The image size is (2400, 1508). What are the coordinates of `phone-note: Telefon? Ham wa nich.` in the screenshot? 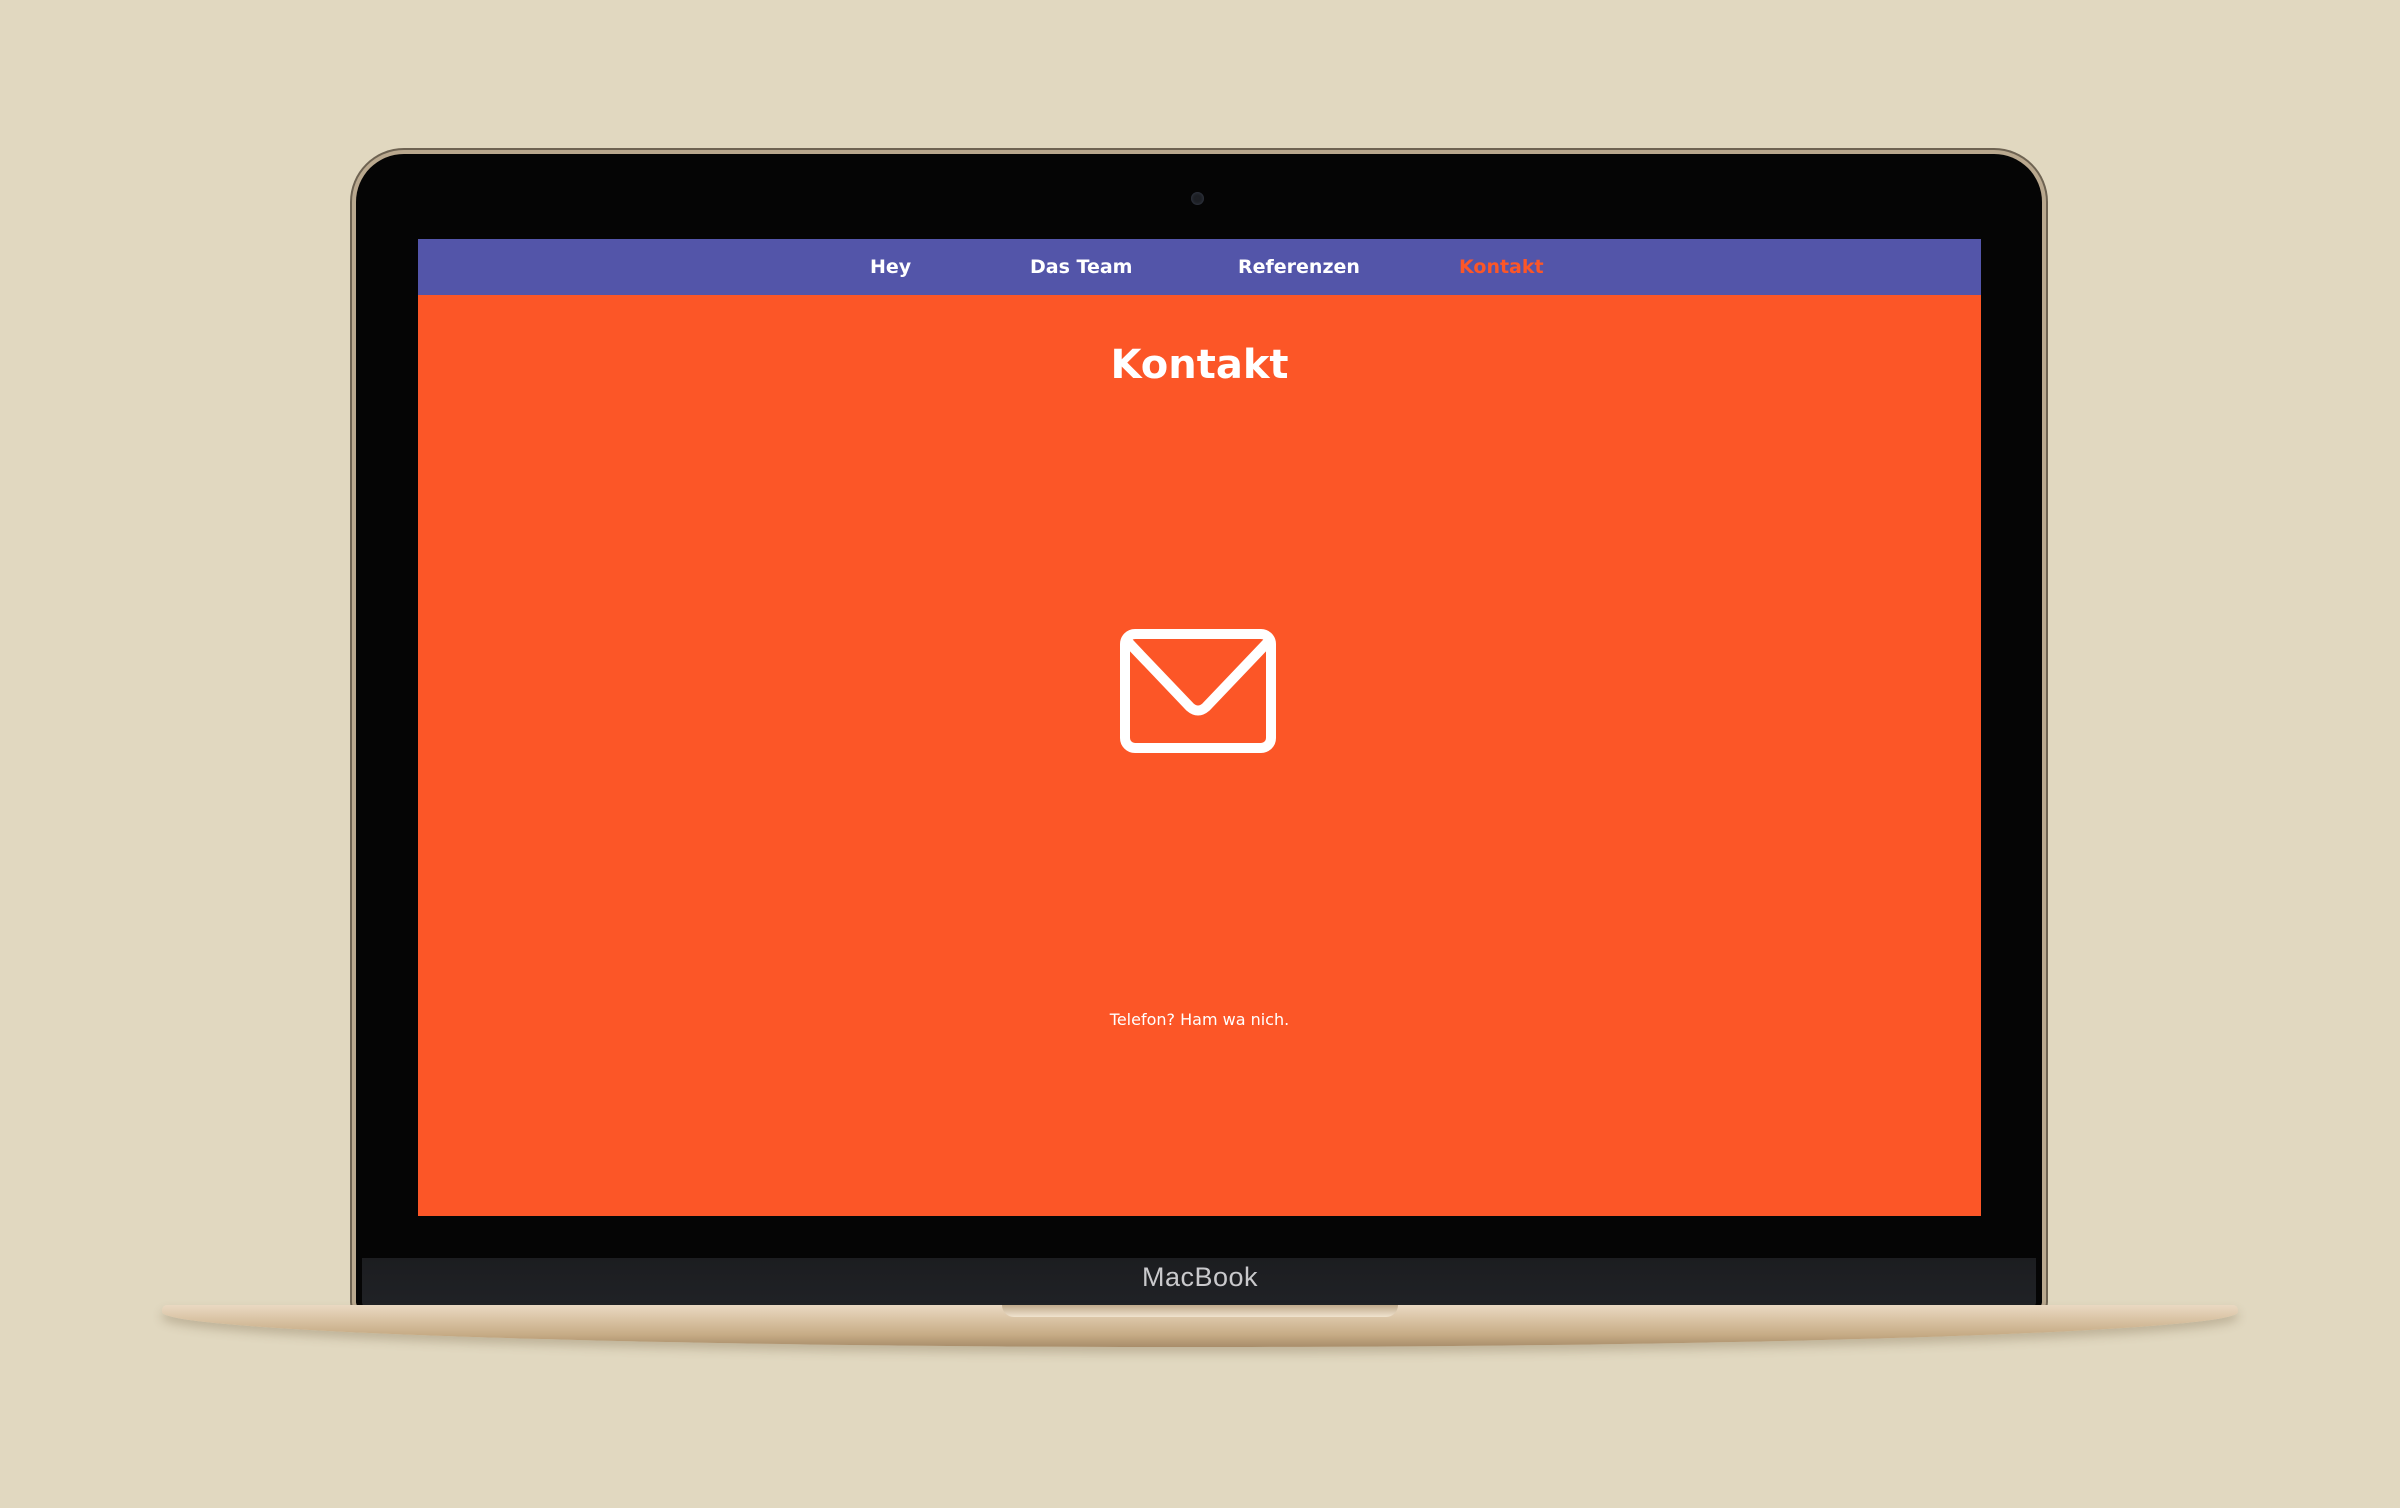 It's located at (1199, 1019).